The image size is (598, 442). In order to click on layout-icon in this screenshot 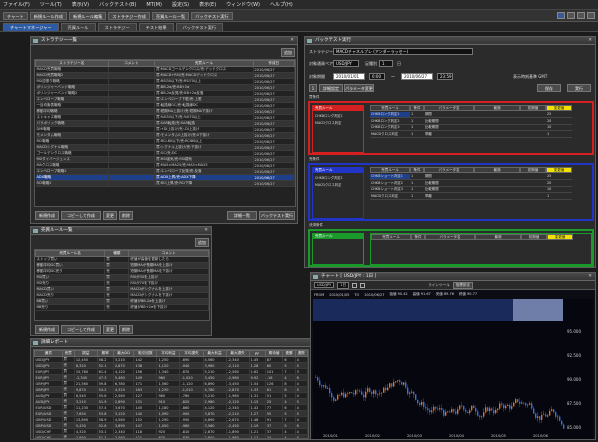, I will do `click(561, 15)`.